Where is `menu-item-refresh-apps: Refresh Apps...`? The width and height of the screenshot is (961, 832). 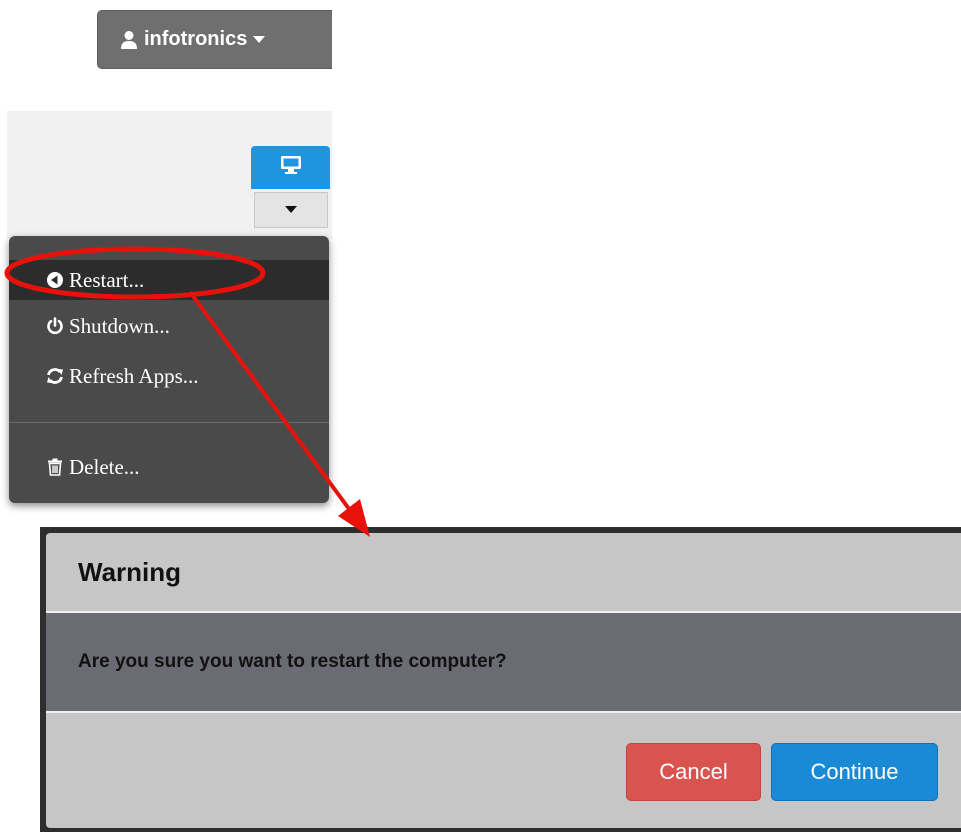
menu-item-refresh-apps: Refresh Apps... is located at coordinates (169, 376).